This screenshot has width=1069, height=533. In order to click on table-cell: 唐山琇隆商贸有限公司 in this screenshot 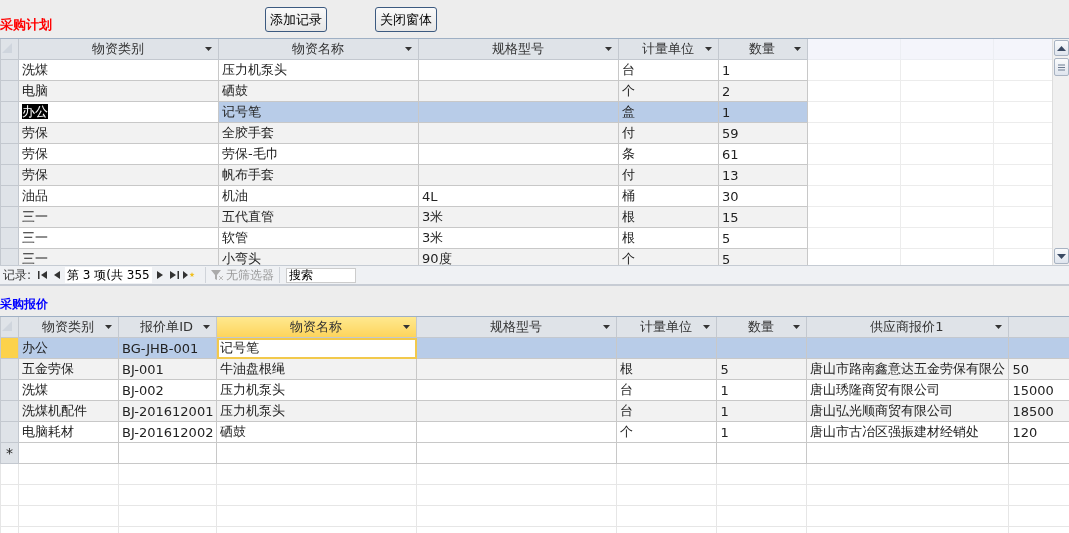, I will do `click(907, 390)`.